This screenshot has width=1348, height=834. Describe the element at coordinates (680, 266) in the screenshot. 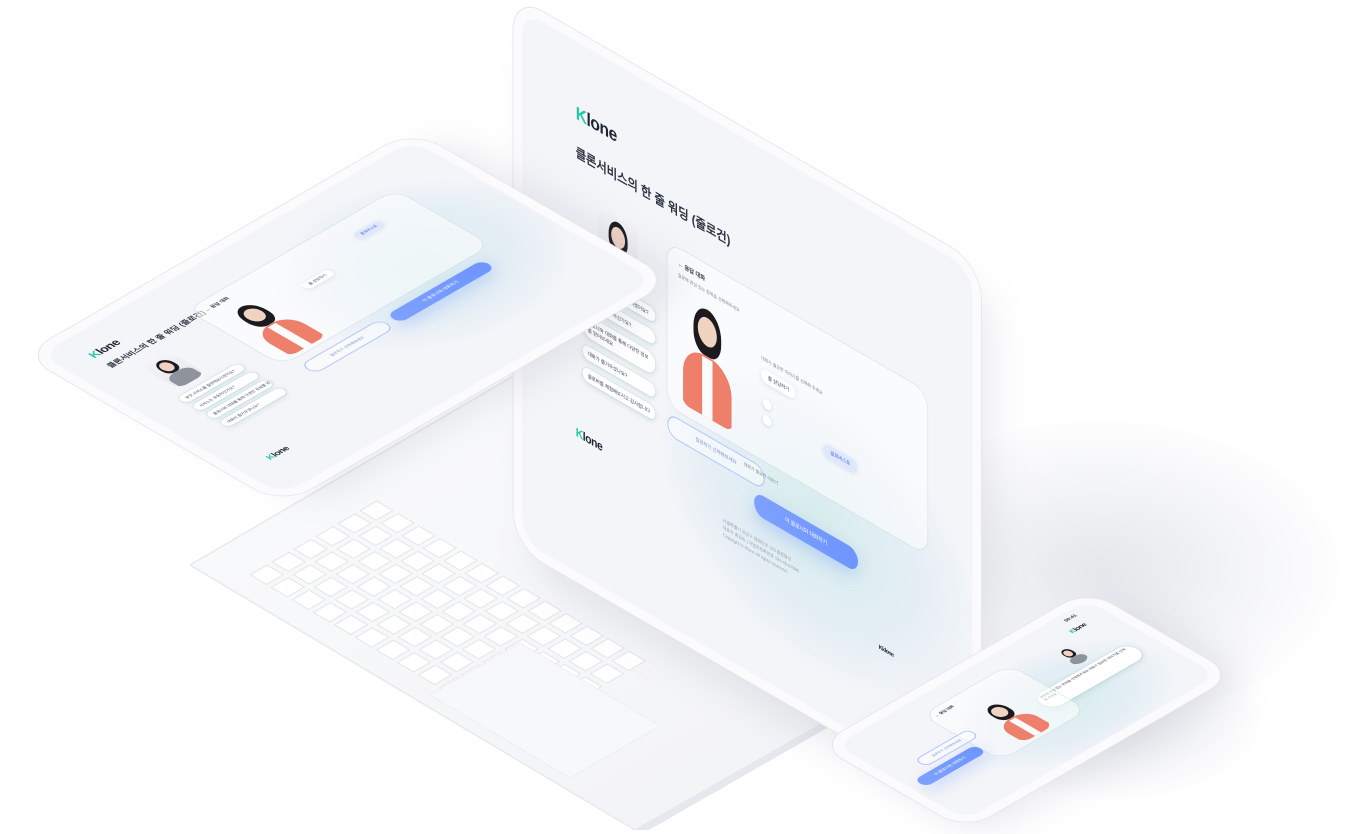

I see `back-arrow-icon: ←` at that location.